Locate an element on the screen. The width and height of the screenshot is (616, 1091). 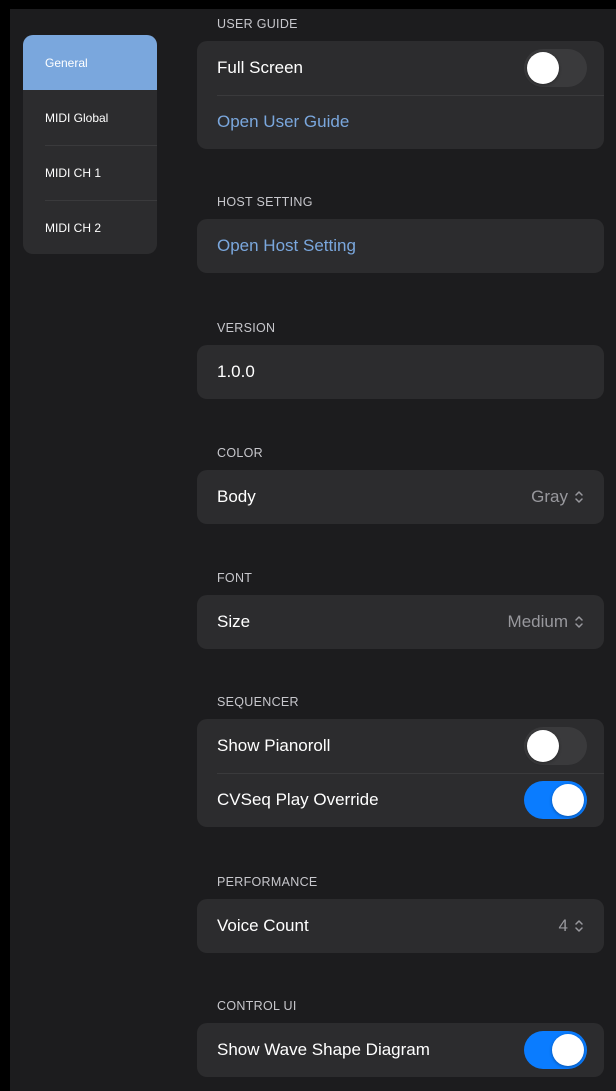
sidebar-item-label: MIDI CH 1 is located at coordinates (73, 172).